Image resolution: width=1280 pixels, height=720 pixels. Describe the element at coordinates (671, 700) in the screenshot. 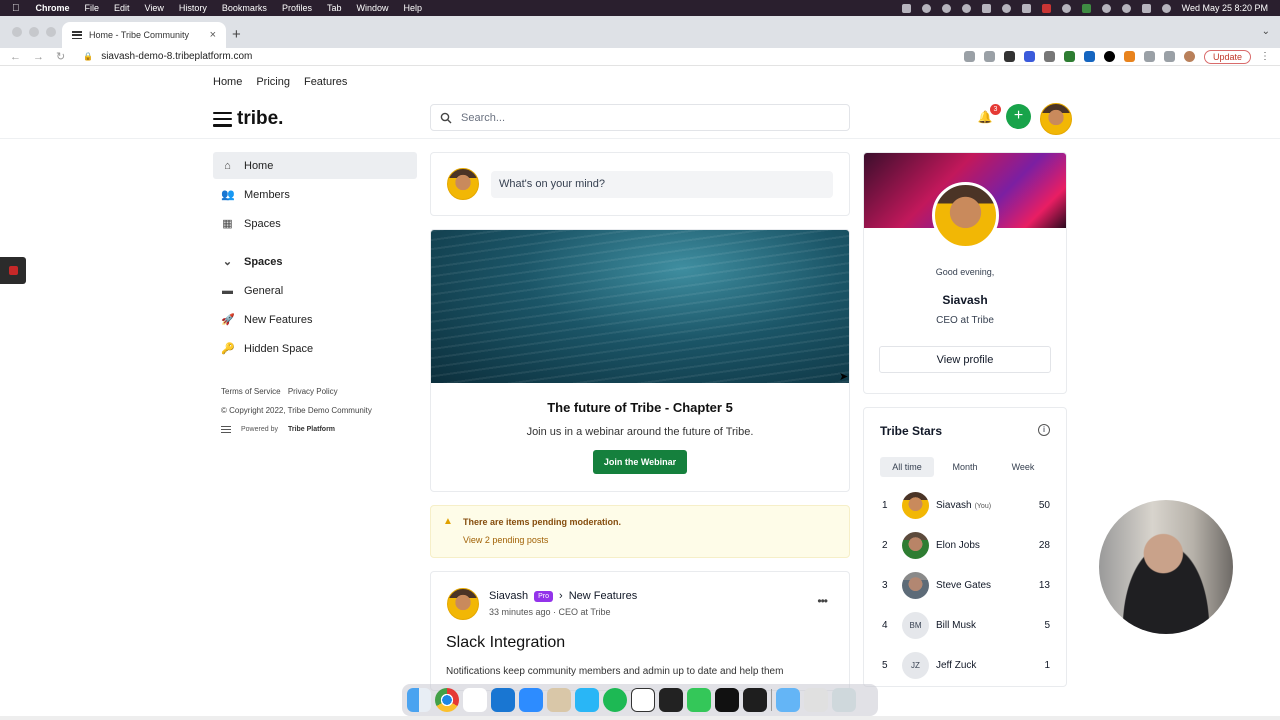

I see `activity-monitor-icon` at that location.